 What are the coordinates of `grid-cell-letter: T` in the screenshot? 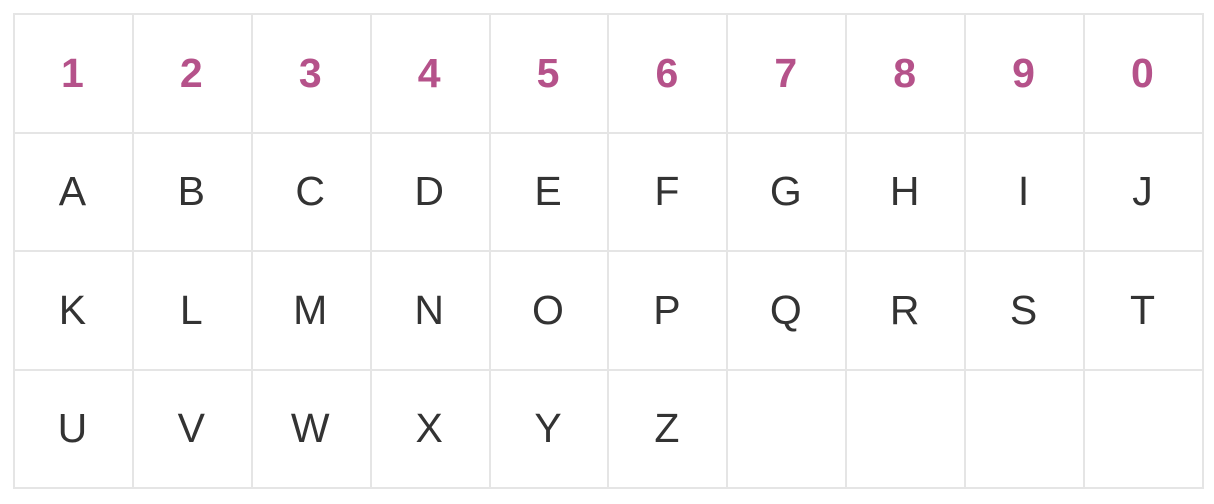 It's located at (1144, 311).